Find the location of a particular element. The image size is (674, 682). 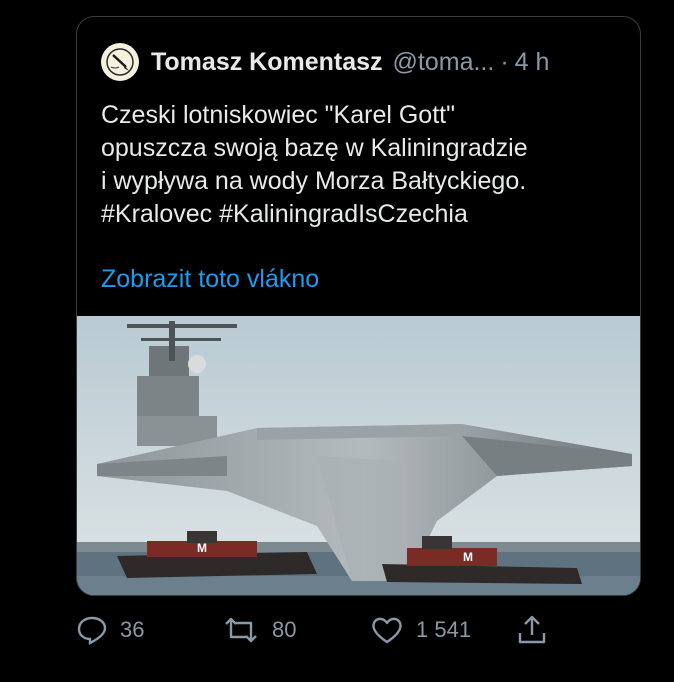

avatar-pen-icon is located at coordinates (120, 62).